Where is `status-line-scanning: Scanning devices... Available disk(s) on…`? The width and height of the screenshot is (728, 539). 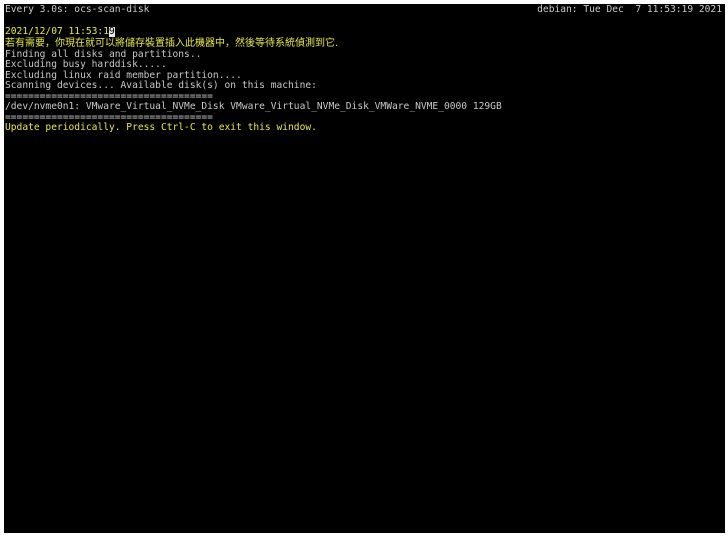 status-line-scanning: Scanning devices... Available disk(s) on… is located at coordinates (161, 85).